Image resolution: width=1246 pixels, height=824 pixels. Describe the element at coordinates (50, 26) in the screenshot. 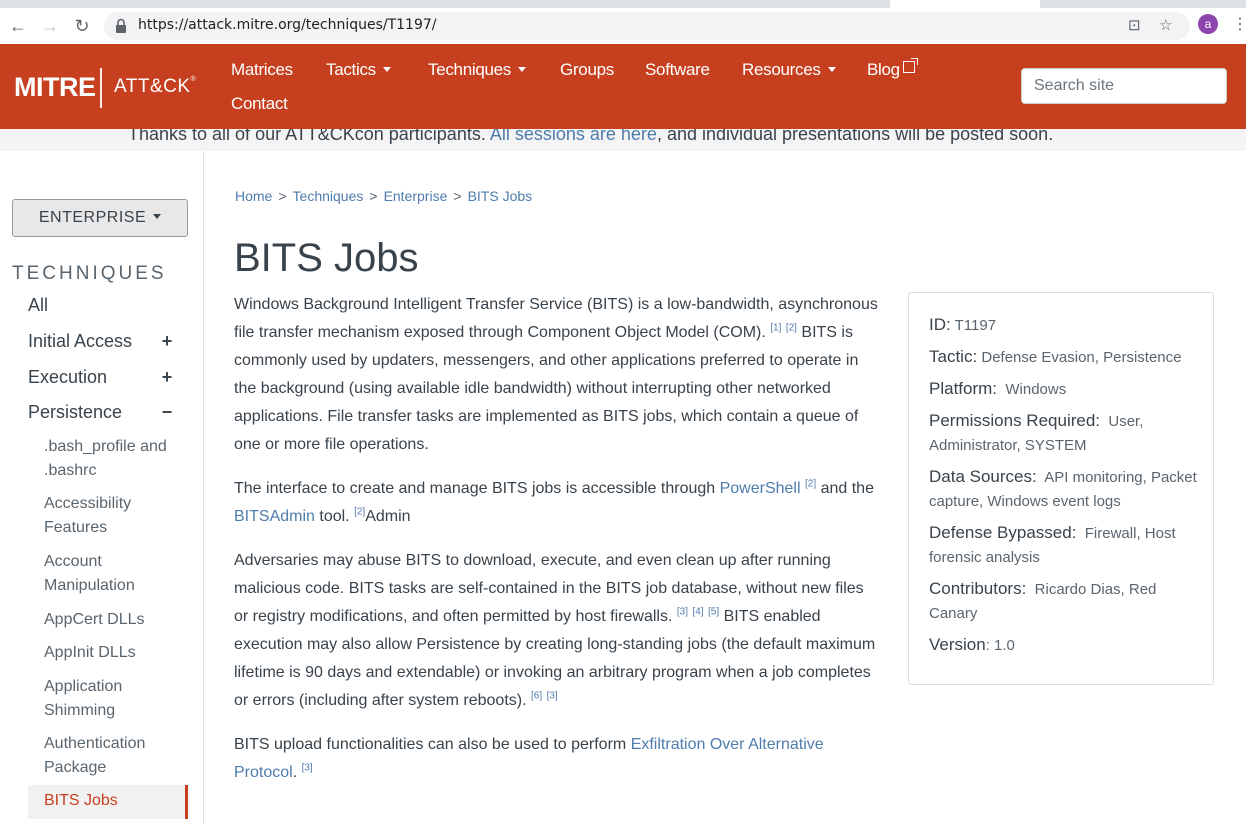

I see `forward-arrow-icon: →` at that location.